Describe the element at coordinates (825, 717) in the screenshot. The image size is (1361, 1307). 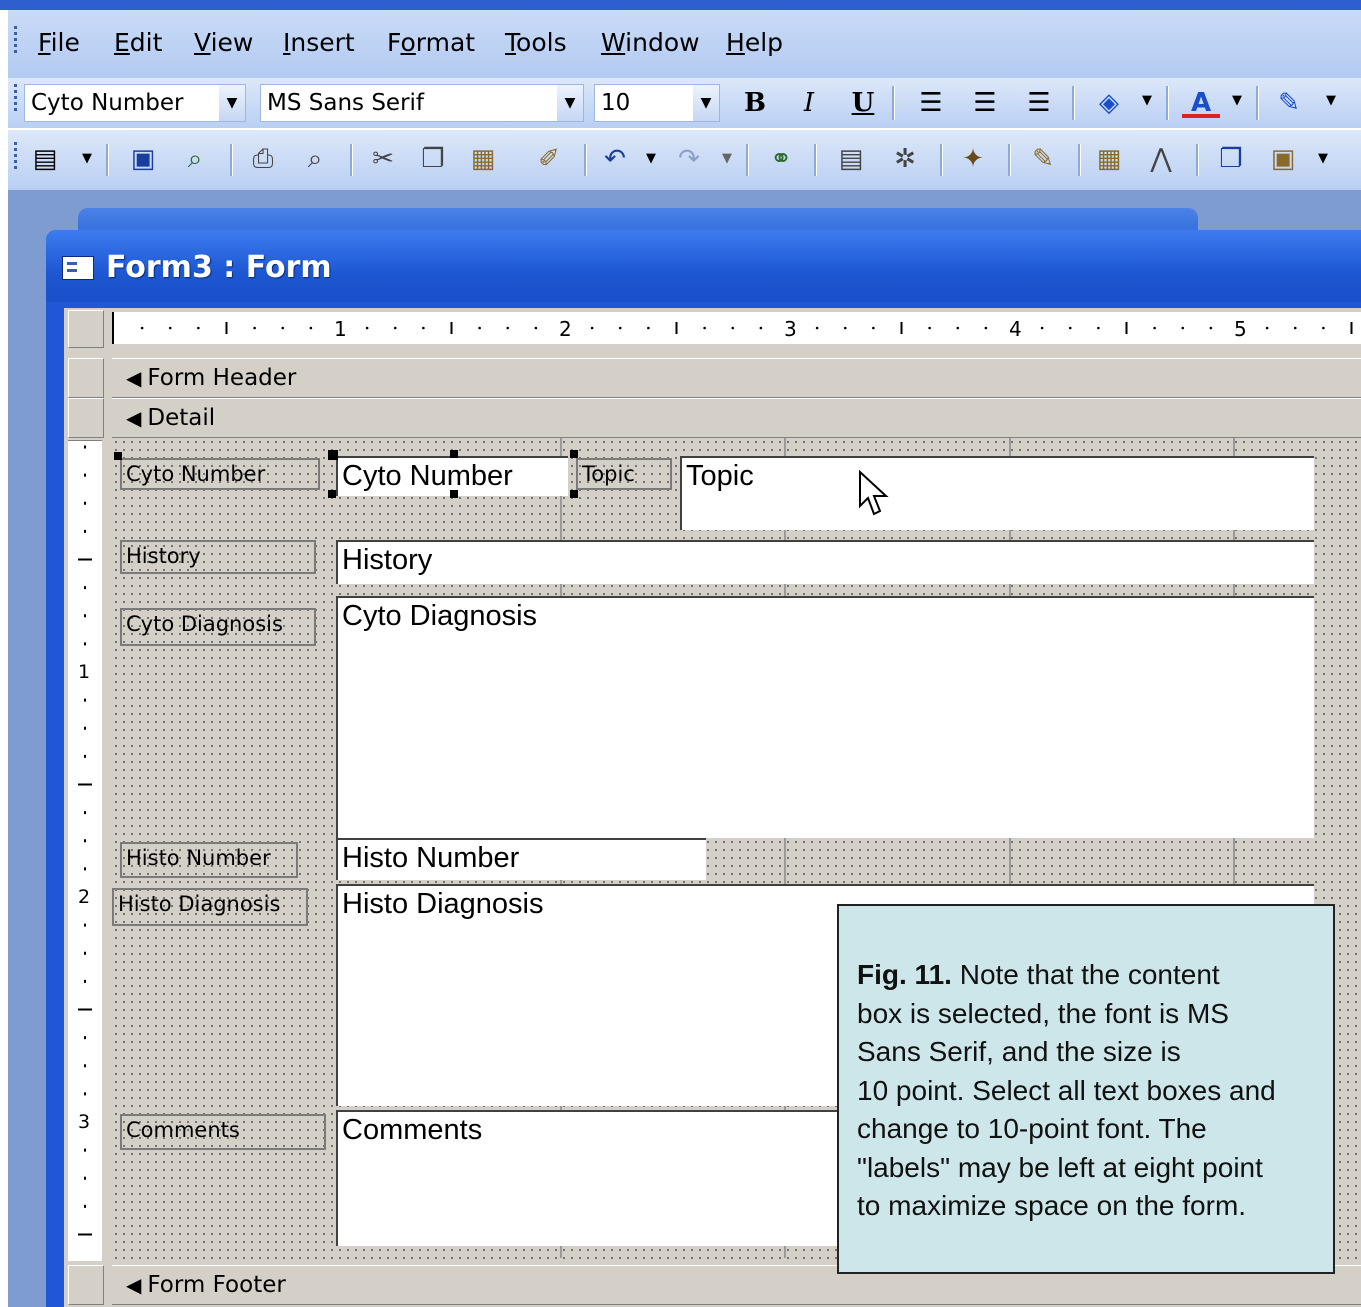
I see `cyto-diagnosis-textbox: Cyto Diagnosis` at that location.